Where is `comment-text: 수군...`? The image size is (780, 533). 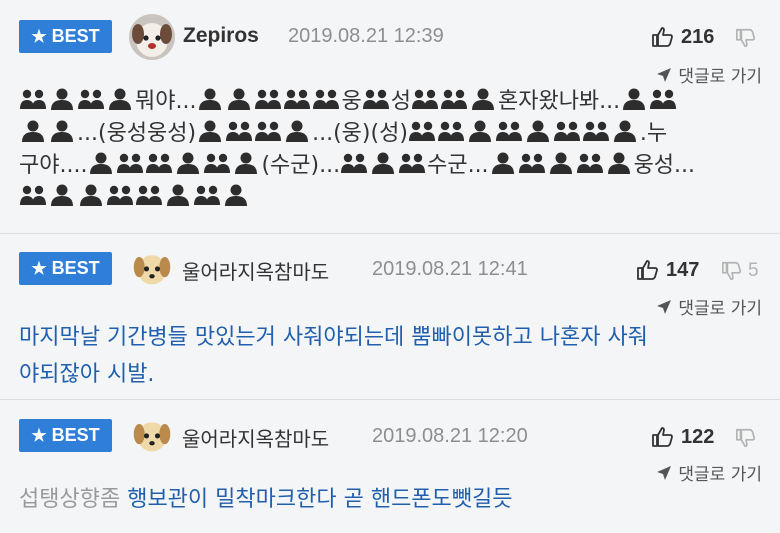 comment-text: 수군... is located at coordinates (458, 165).